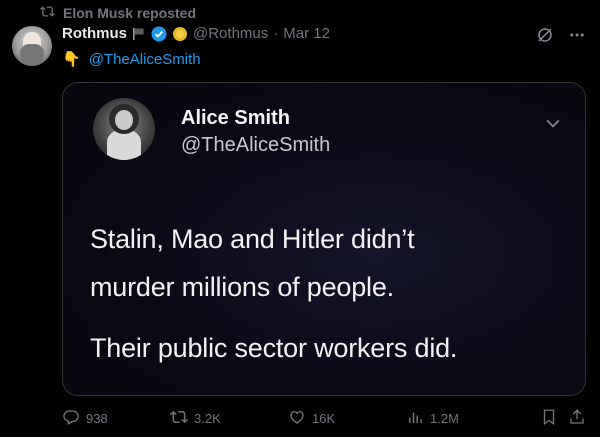 The image size is (600, 437). Describe the element at coordinates (85, 418) in the screenshot. I see `reply-button: 938` at that location.